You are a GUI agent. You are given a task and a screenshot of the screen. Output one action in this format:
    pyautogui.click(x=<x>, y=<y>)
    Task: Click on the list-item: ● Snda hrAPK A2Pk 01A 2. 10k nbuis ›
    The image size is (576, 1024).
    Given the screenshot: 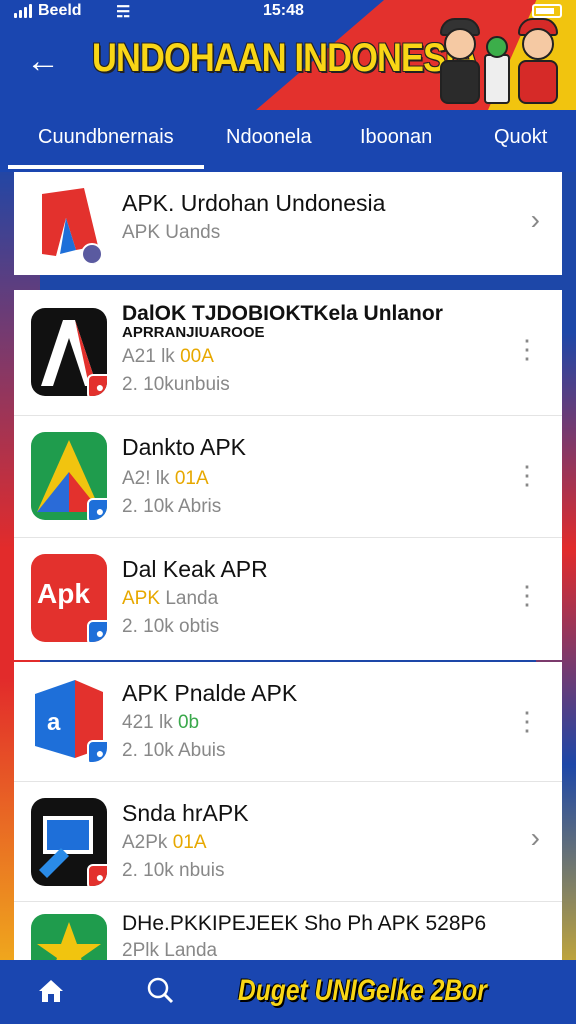 What is the action you would take?
    pyautogui.click(x=288, y=842)
    